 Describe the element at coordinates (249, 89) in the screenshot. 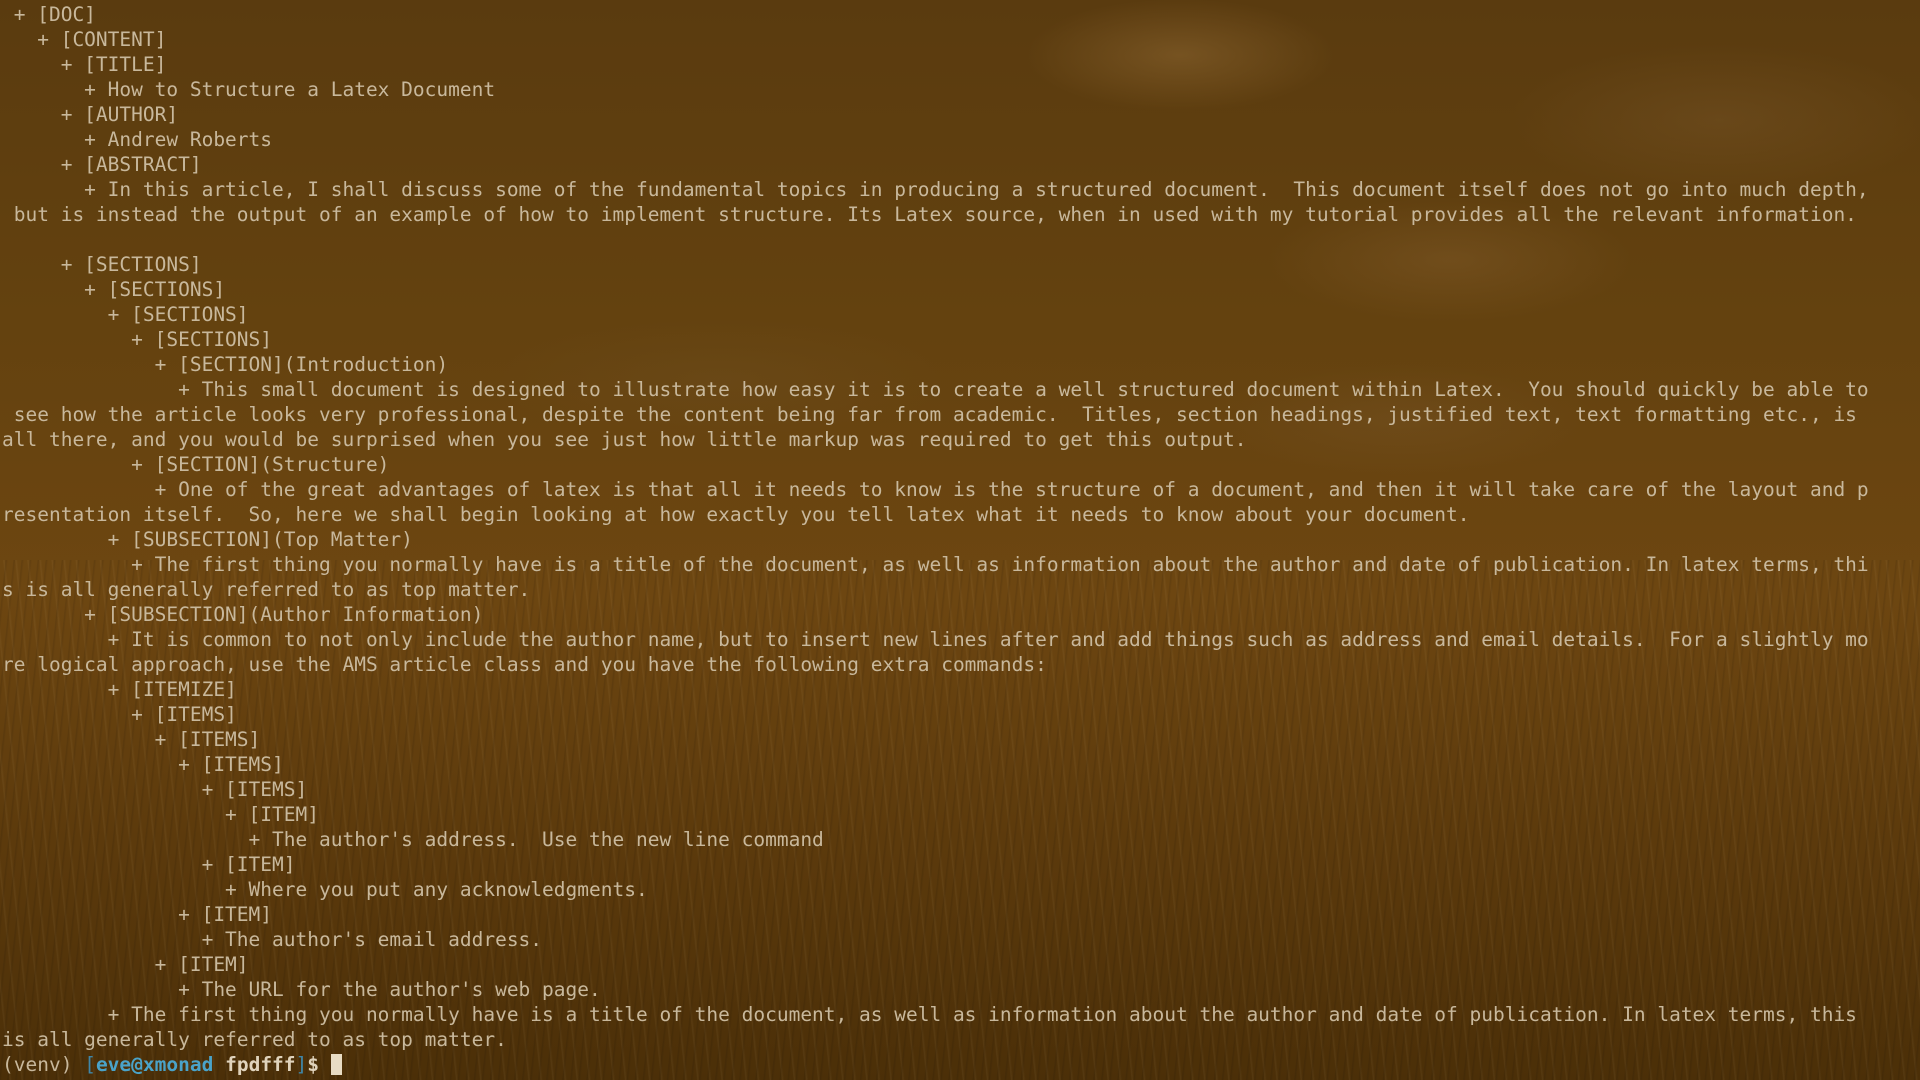

I see `terminal-line: + How to Structure a Latex Document` at that location.